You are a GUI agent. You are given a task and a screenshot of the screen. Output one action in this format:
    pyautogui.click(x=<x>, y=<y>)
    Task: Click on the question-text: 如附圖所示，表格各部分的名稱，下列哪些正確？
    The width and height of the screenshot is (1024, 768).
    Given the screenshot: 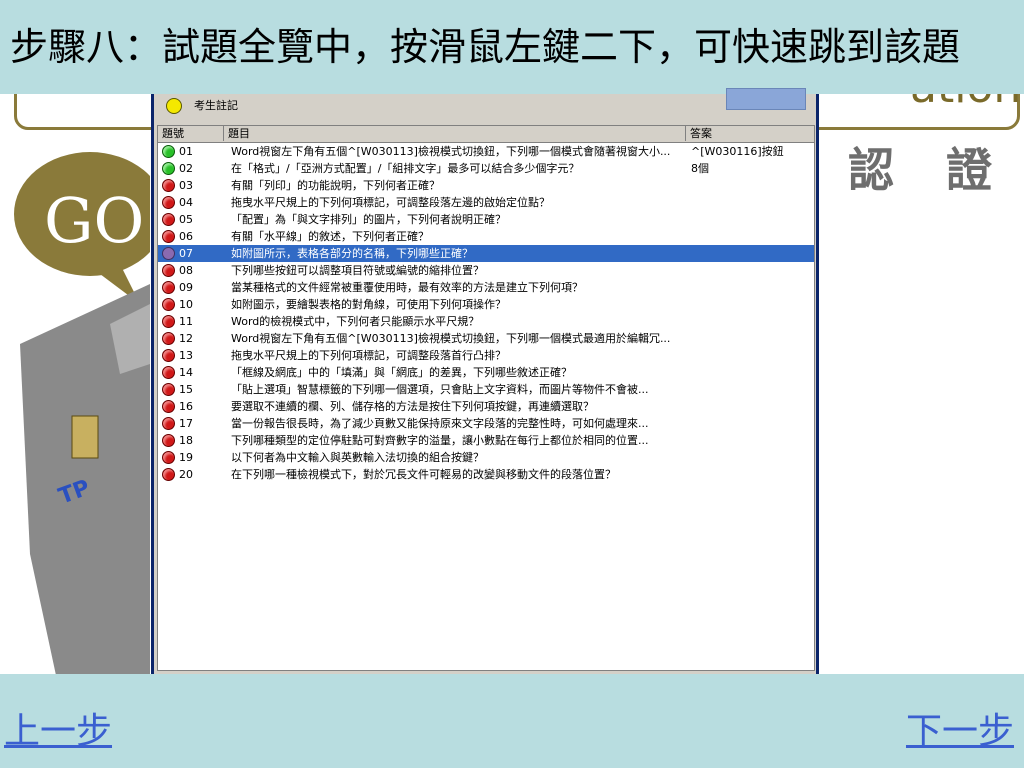 What is the action you would take?
    pyautogui.click(x=352, y=253)
    